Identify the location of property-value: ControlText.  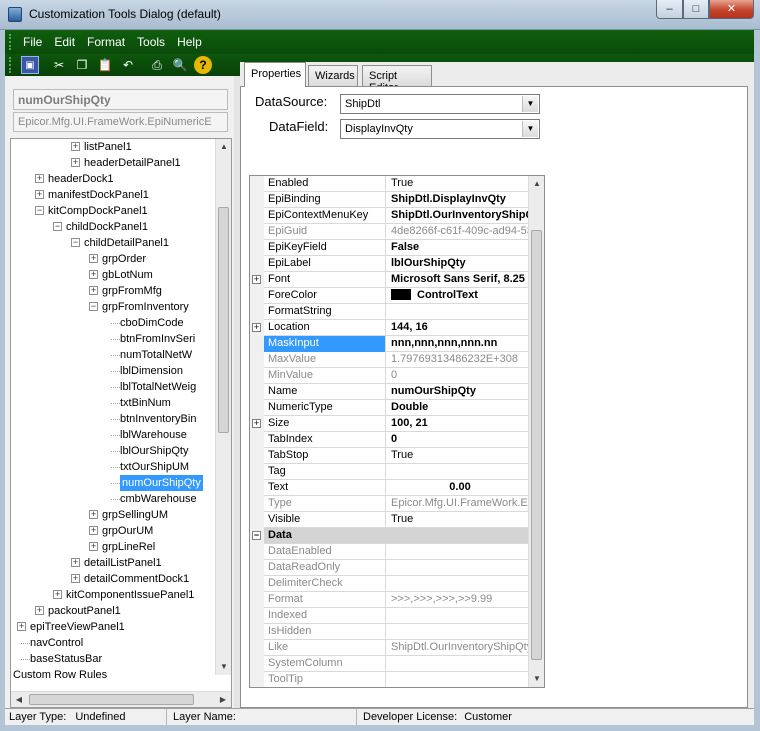
(458, 296).